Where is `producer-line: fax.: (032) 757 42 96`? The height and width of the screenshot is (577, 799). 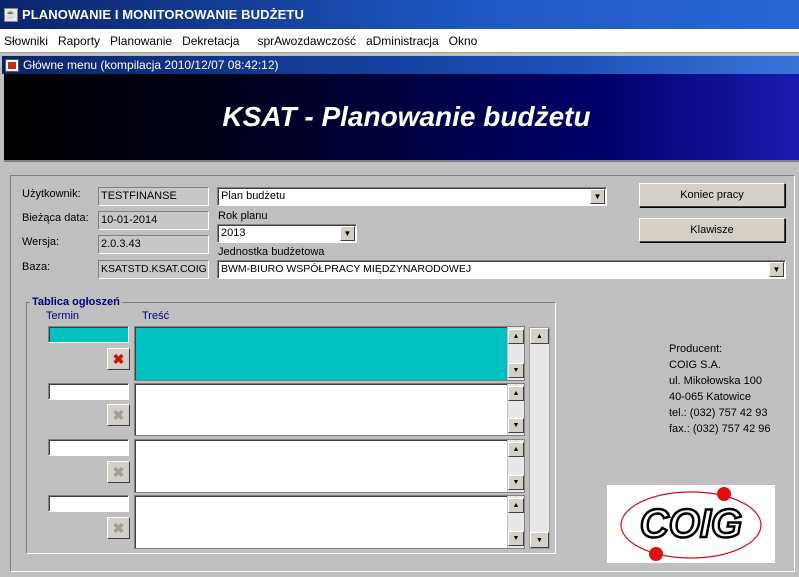
producer-line: fax.: (032) 757 42 96 is located at coordinates (720, 429).